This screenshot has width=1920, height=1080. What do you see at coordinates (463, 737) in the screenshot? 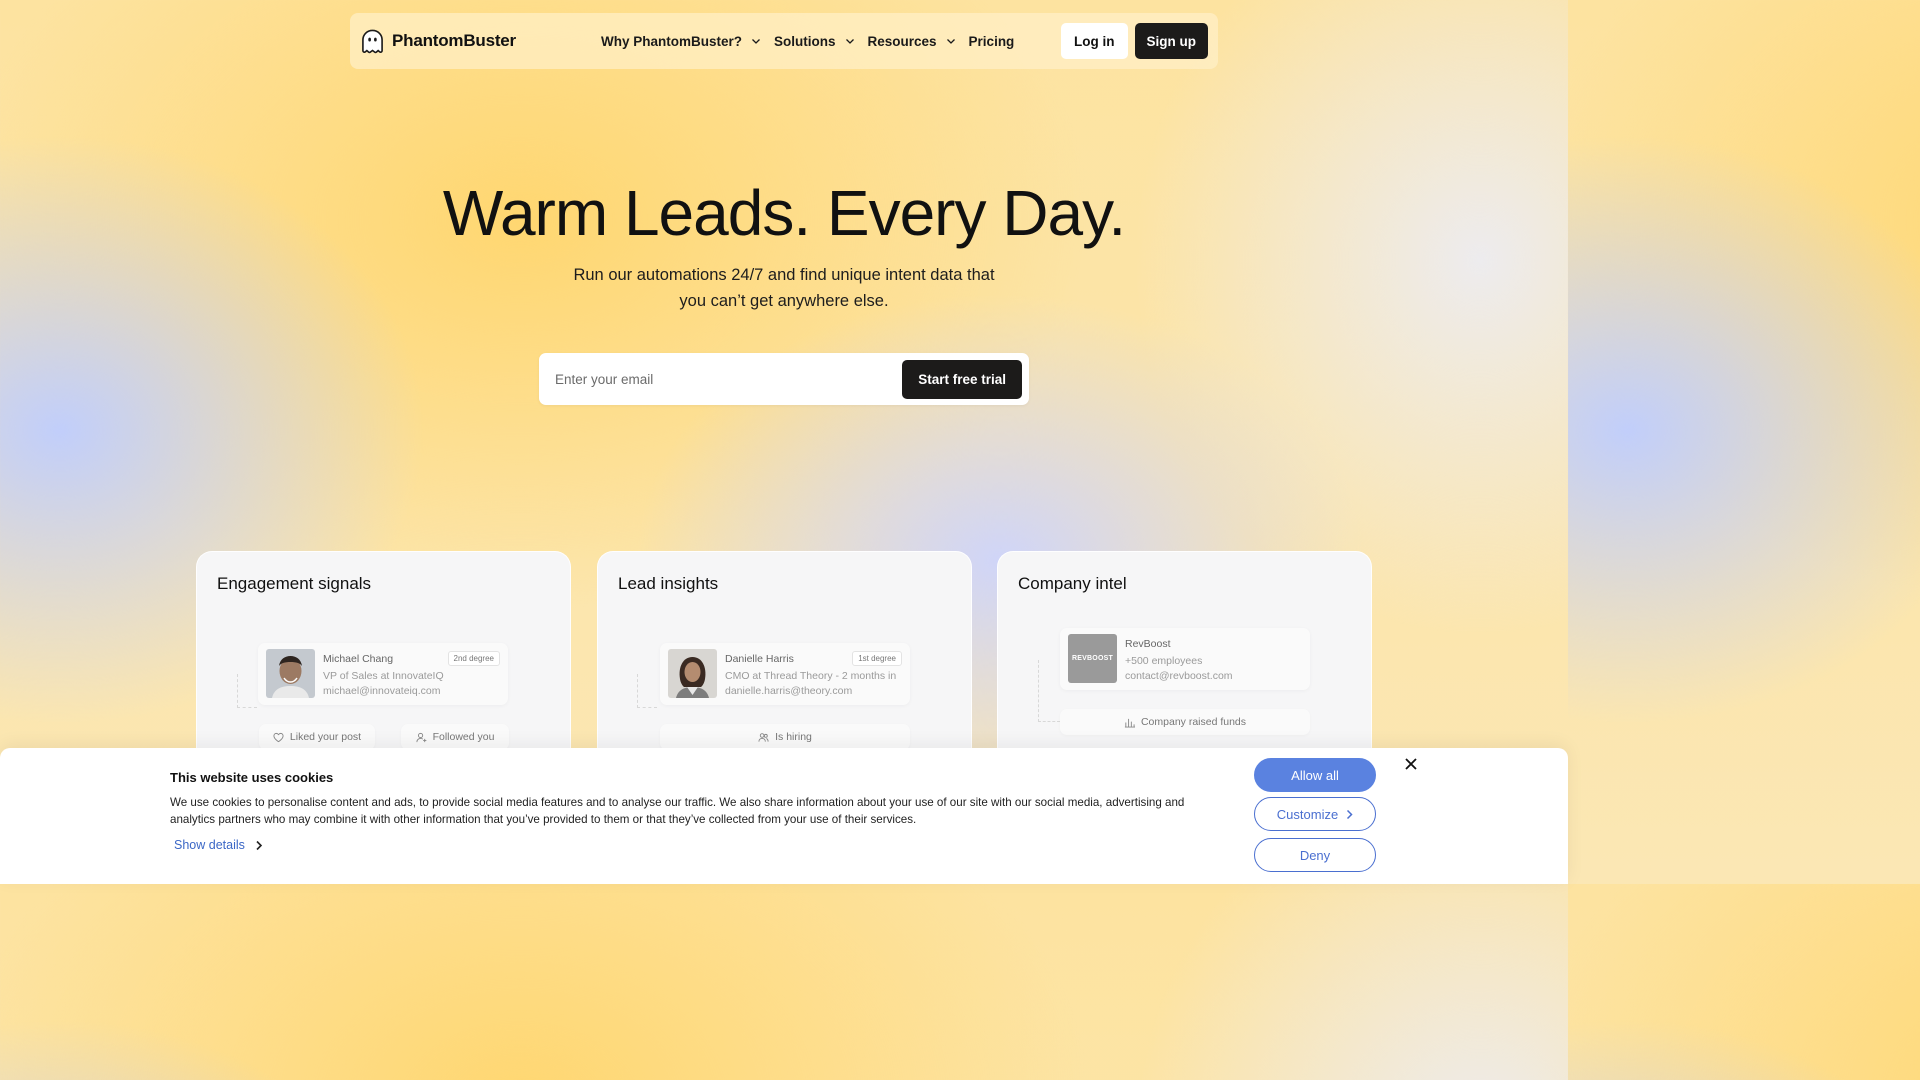
I see `signal-label: Followed you` at bounding box center [463, 737].